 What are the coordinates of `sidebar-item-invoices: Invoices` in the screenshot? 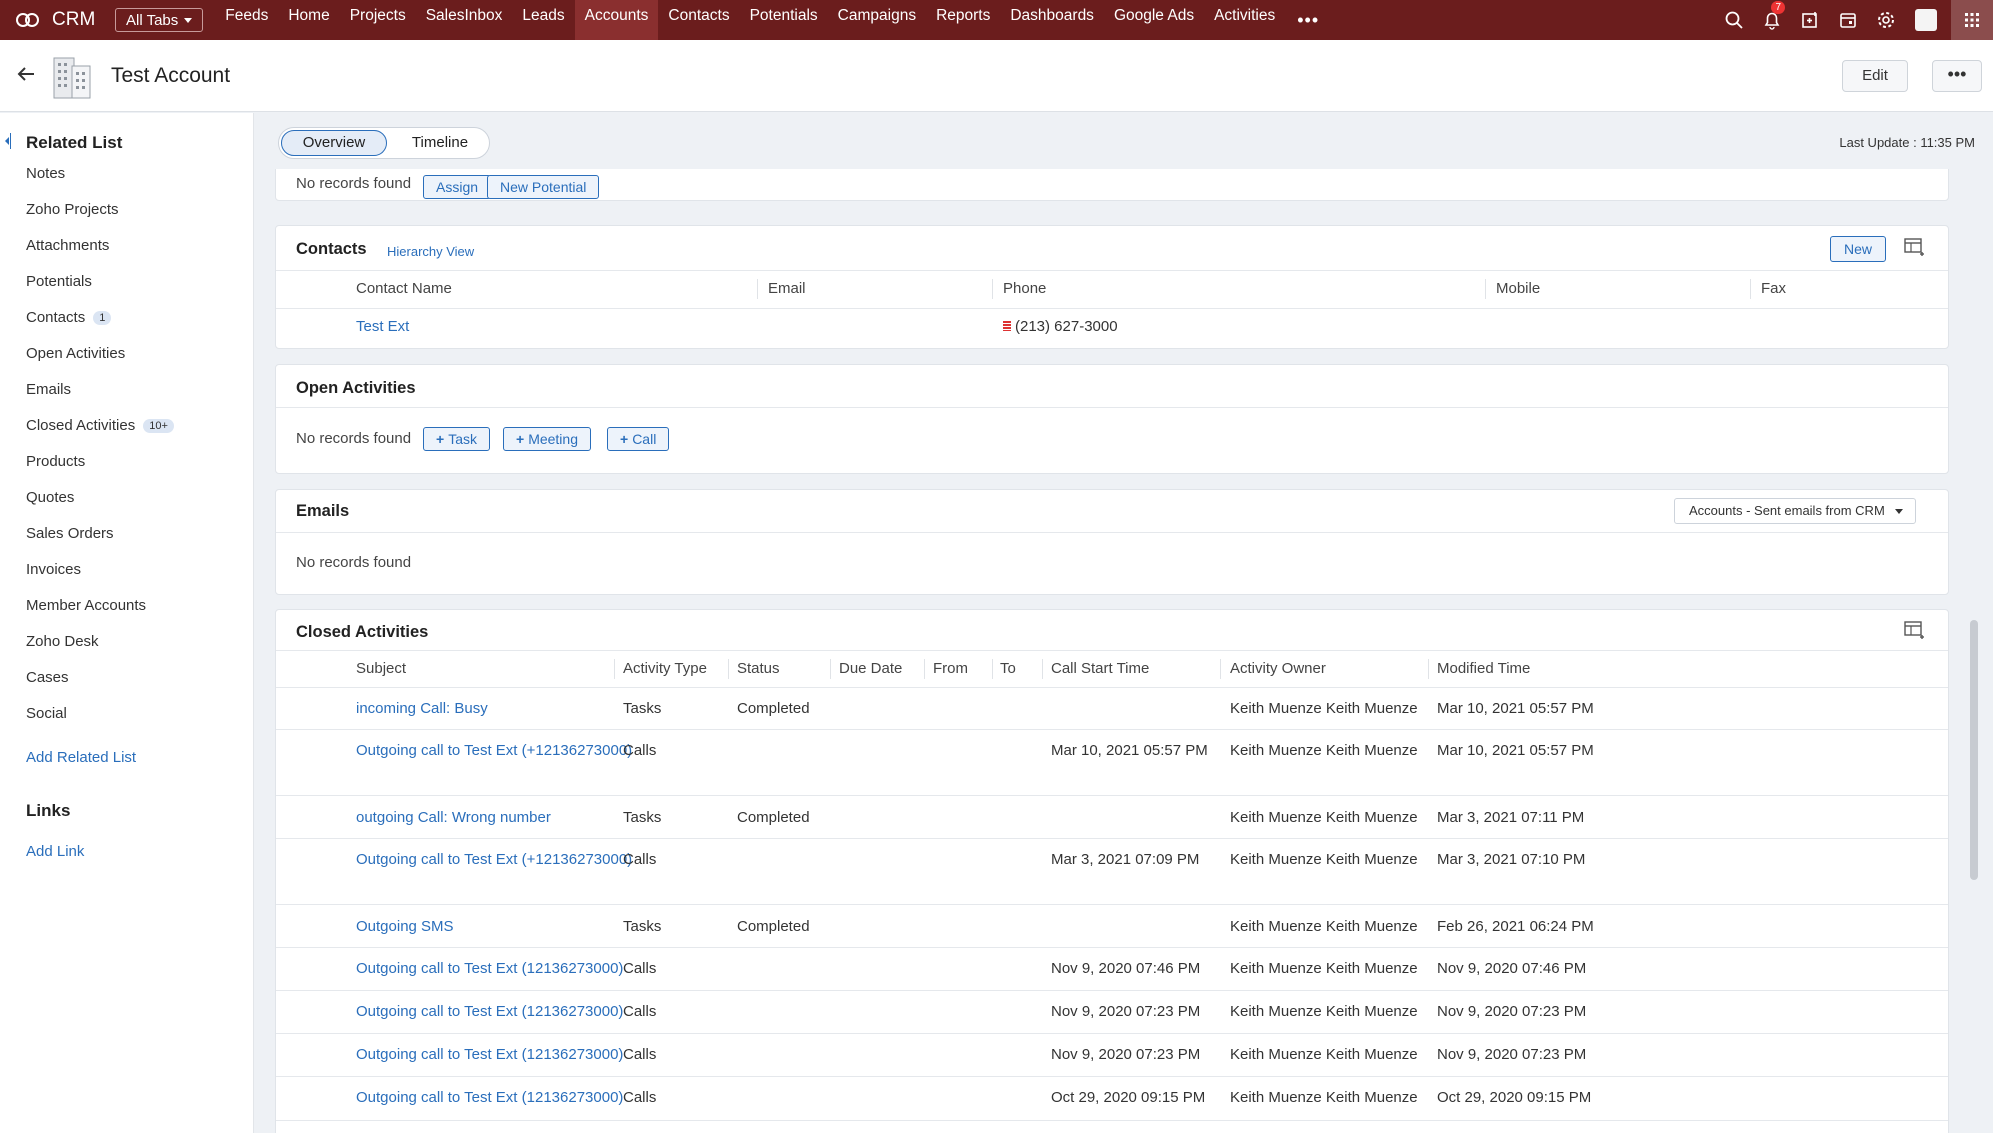 It's located at (53, 569).